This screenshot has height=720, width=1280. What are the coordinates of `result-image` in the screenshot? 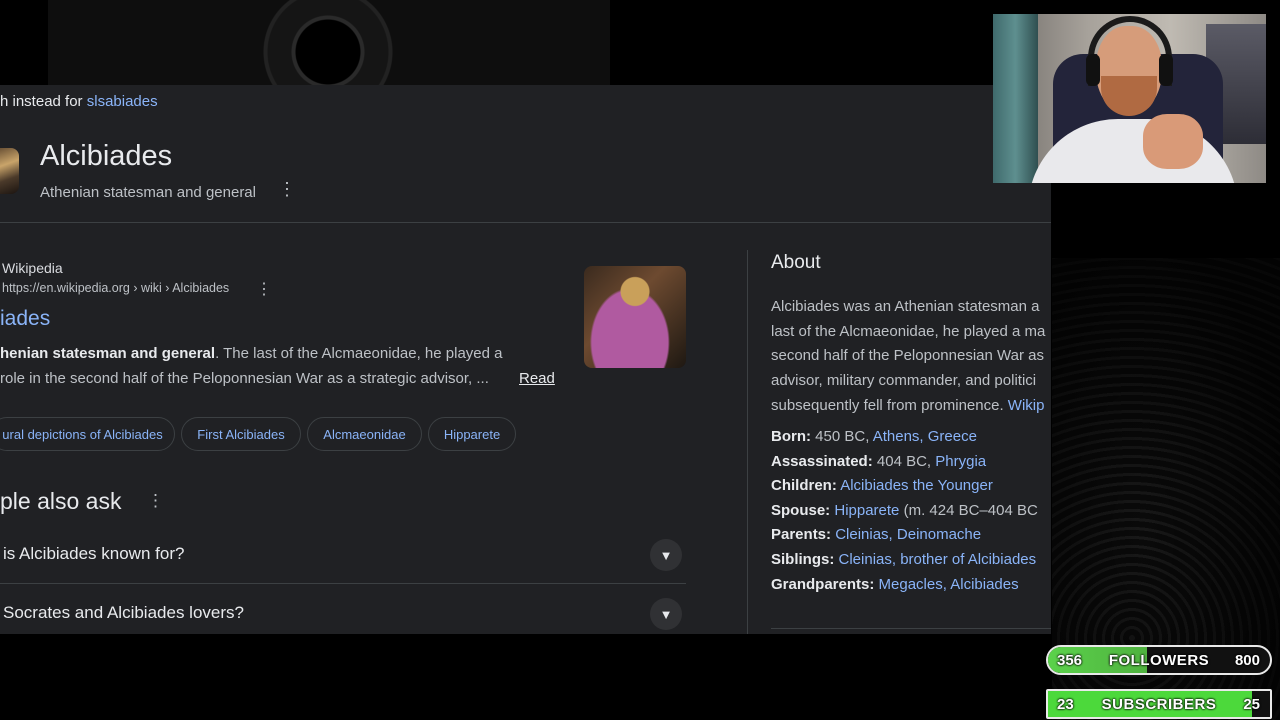 It's located at (635, 317).